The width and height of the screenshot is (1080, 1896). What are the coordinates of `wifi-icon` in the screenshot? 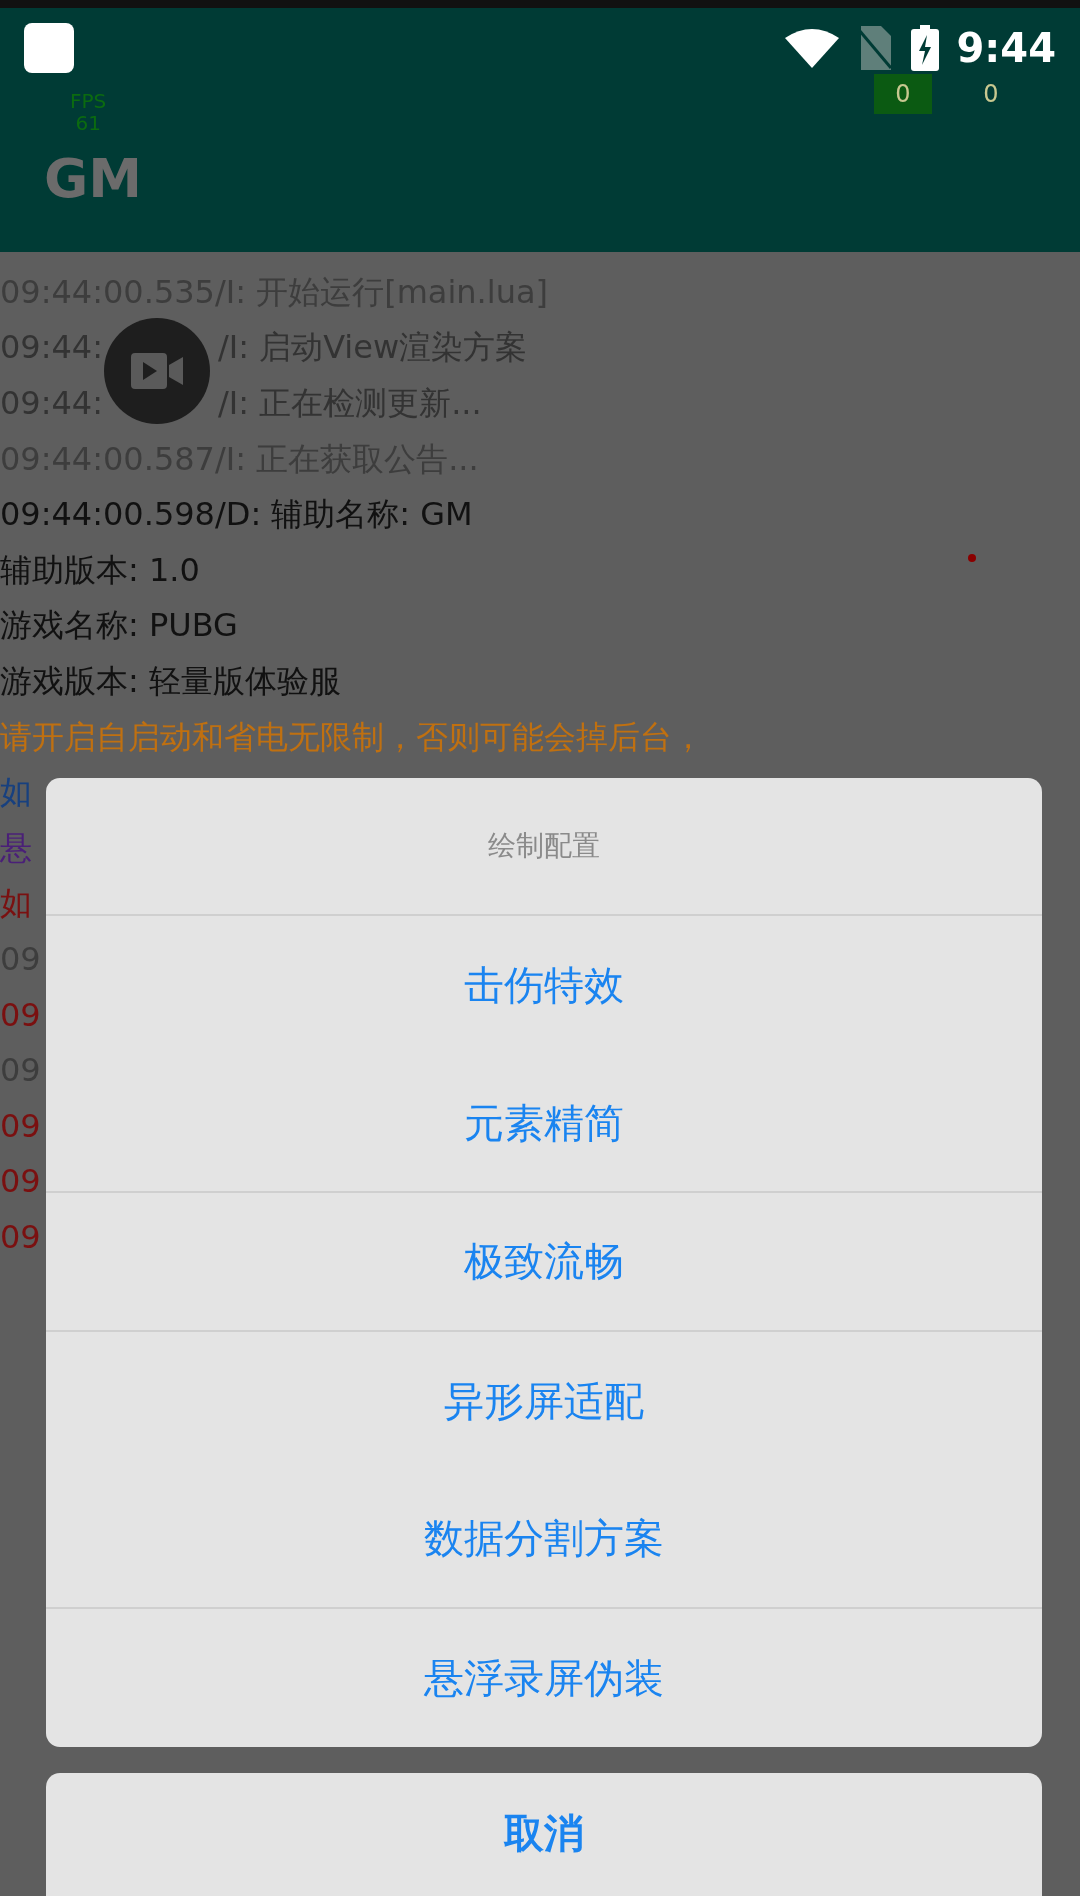 It's located at (811, 48).